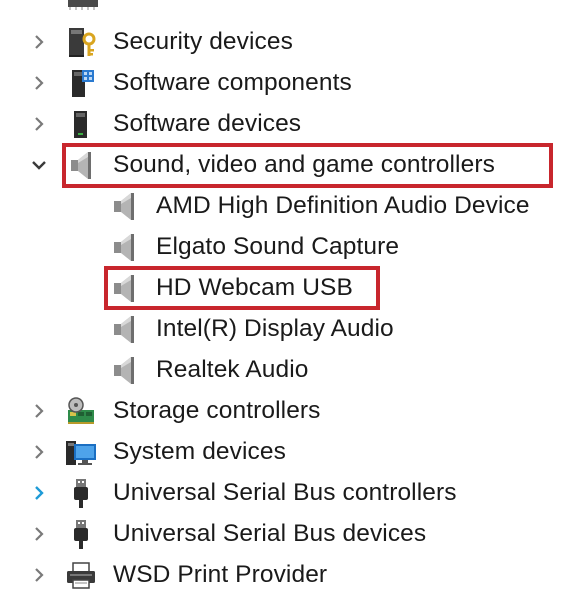 The image size is (586, 610). I want to click on tree-item-wsd-print-provider: WSD Print Provider, so click(293, 575).